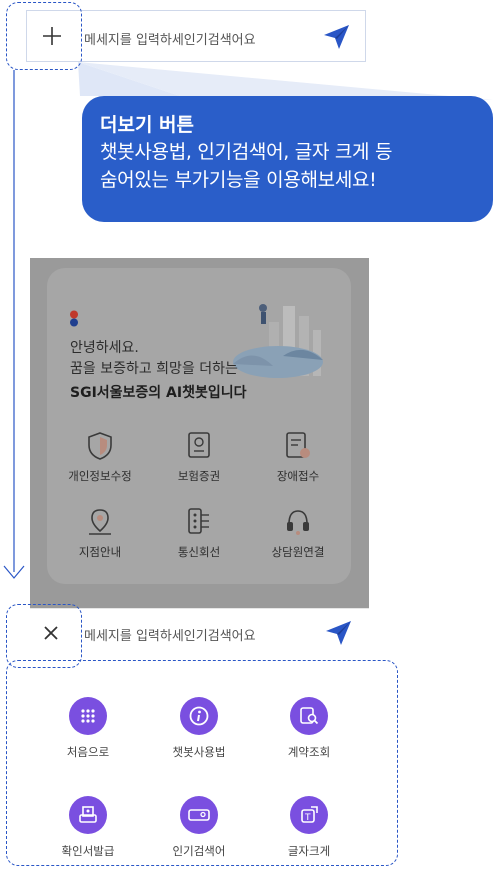 This screenshot has width=494, height=870. I want to click on menu-label: 개인정보수정, so click(100, 476).